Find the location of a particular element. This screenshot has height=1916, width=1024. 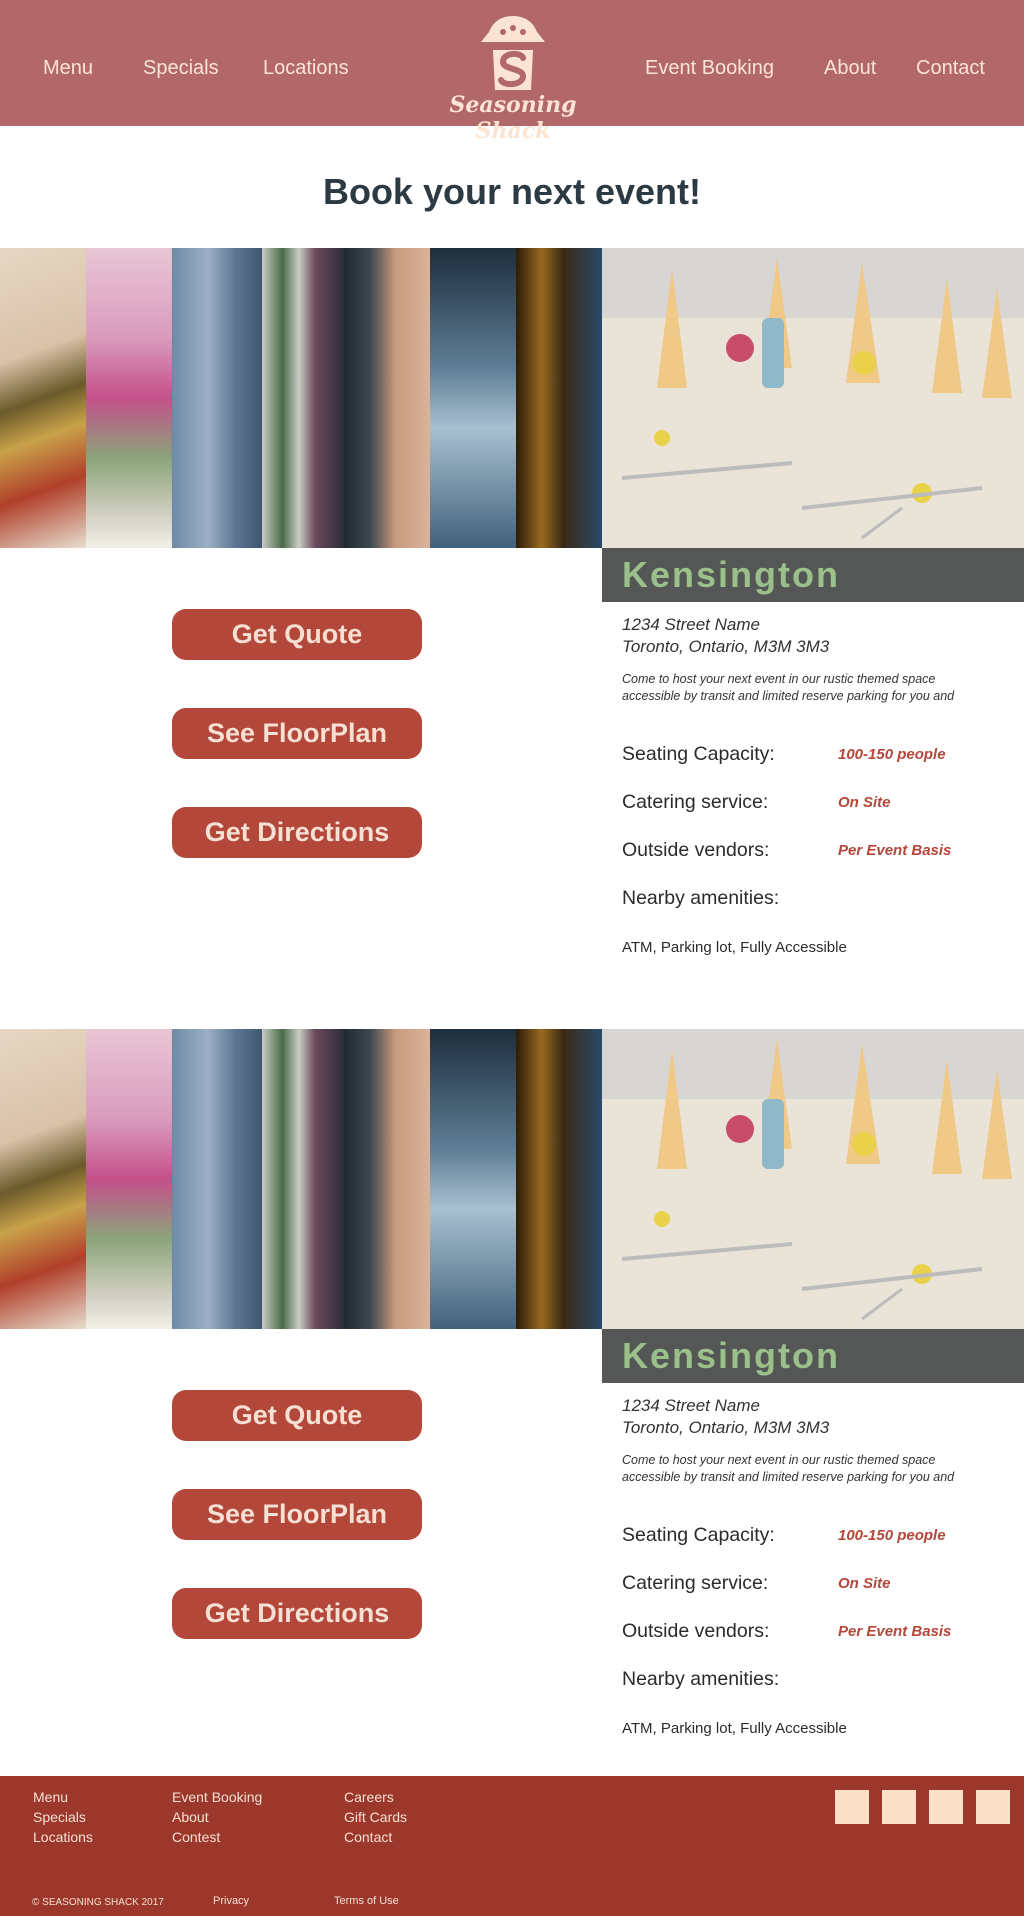

footer-link-locations: Locations is located at coordinates (63, 1837).